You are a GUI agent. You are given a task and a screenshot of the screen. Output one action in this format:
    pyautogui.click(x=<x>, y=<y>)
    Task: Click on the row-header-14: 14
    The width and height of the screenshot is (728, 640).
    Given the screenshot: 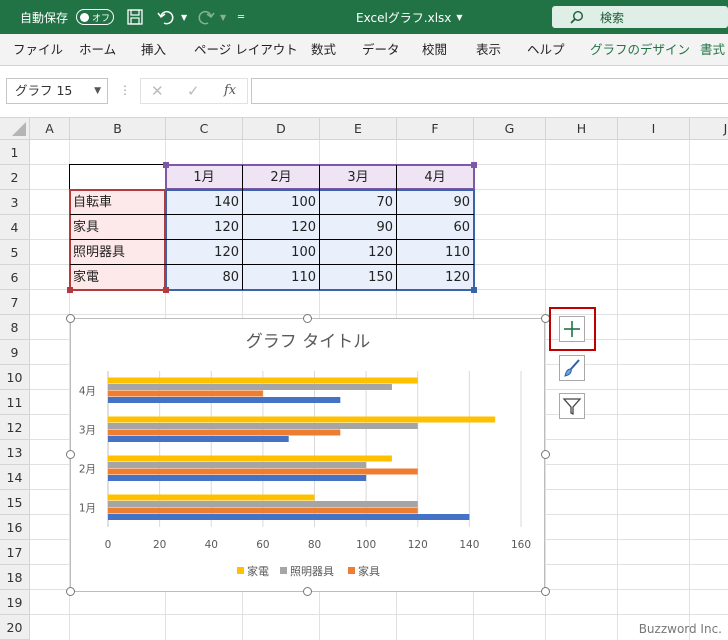 What is the action you would take?
    pyautogui.click(x=15, y=477)
    